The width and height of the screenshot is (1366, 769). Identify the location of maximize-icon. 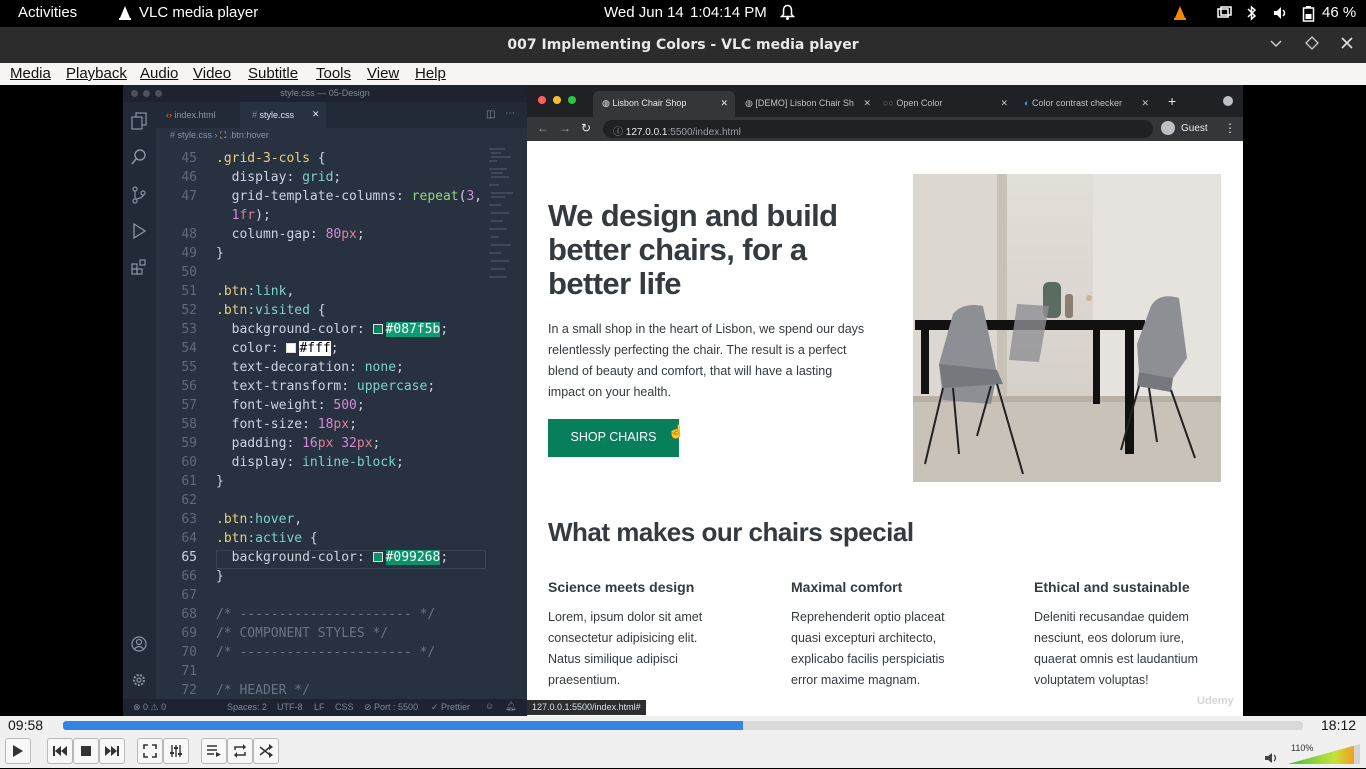
(1312, 45).